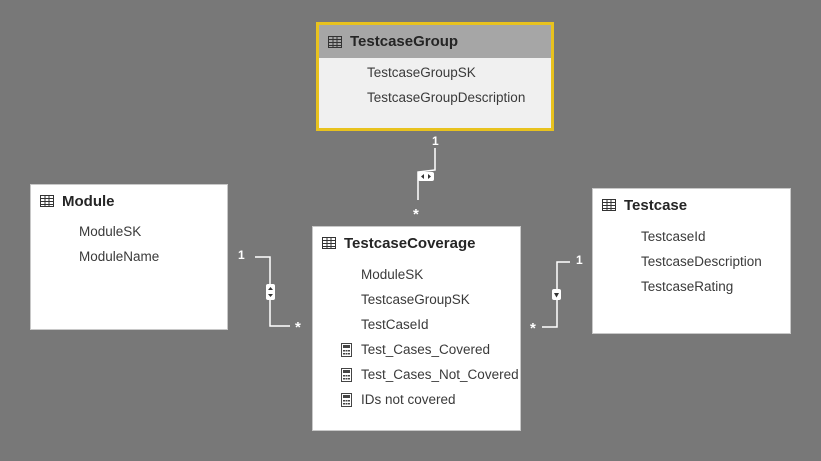  Describe the element at coordinates (687, 286) in the screenshot. I see `field-label: TestcaseRating` at that location.